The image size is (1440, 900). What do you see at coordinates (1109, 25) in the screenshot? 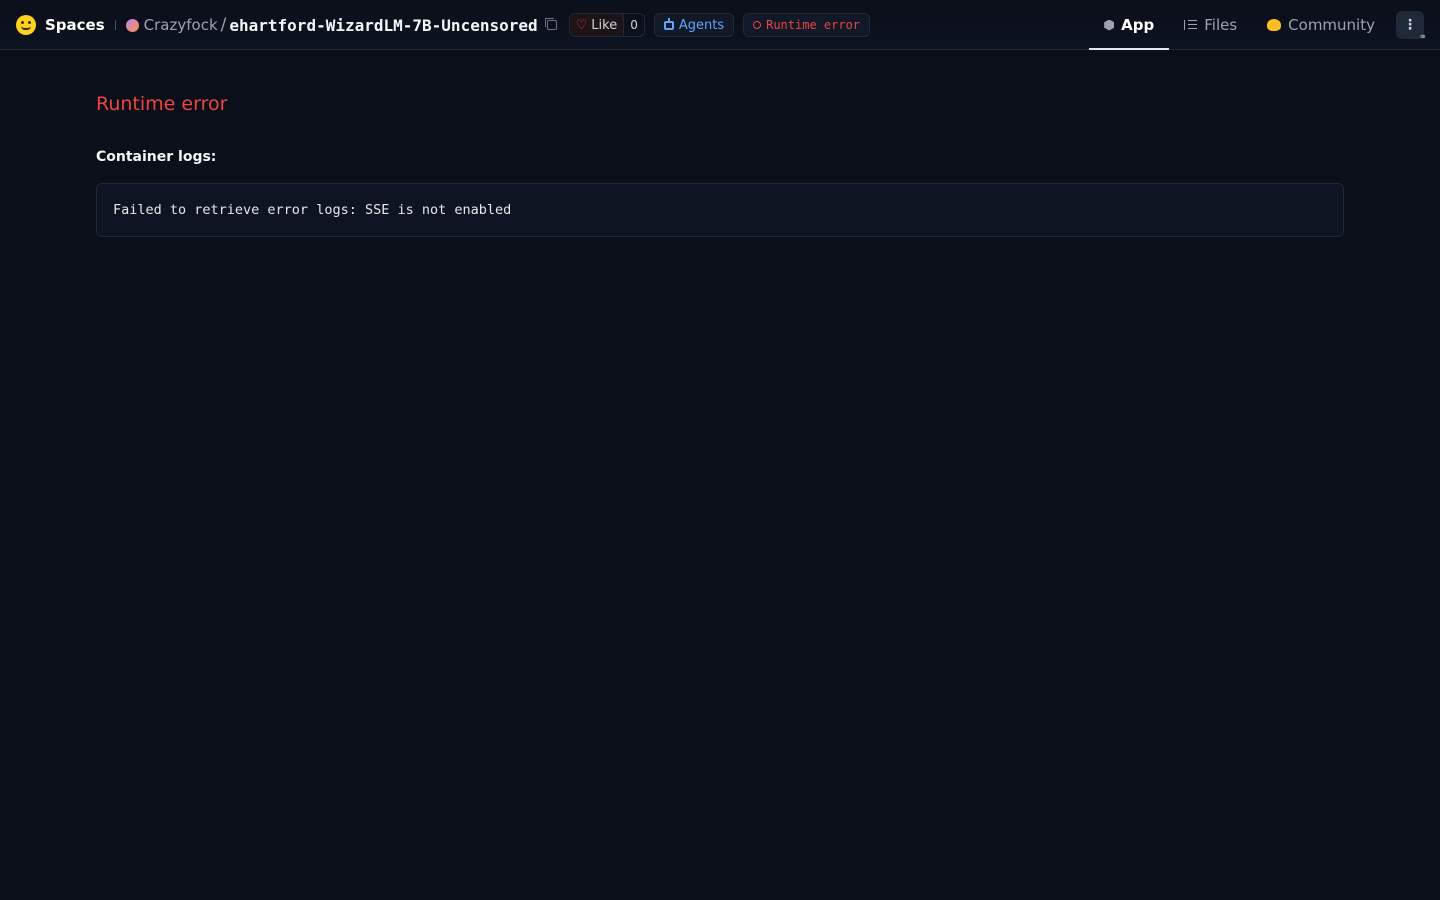
I see `cube-icon` at bounding box center [1109, 25].